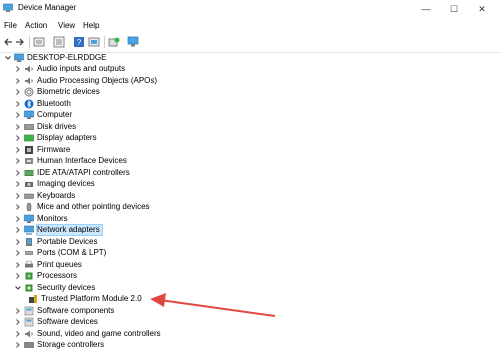 Image resolution: width=500 pixels, height=353 pixels. What do you see at coordinates (29, 218) in the screenshot?
I see `monitor-icon` at bounding box center [29, 218].